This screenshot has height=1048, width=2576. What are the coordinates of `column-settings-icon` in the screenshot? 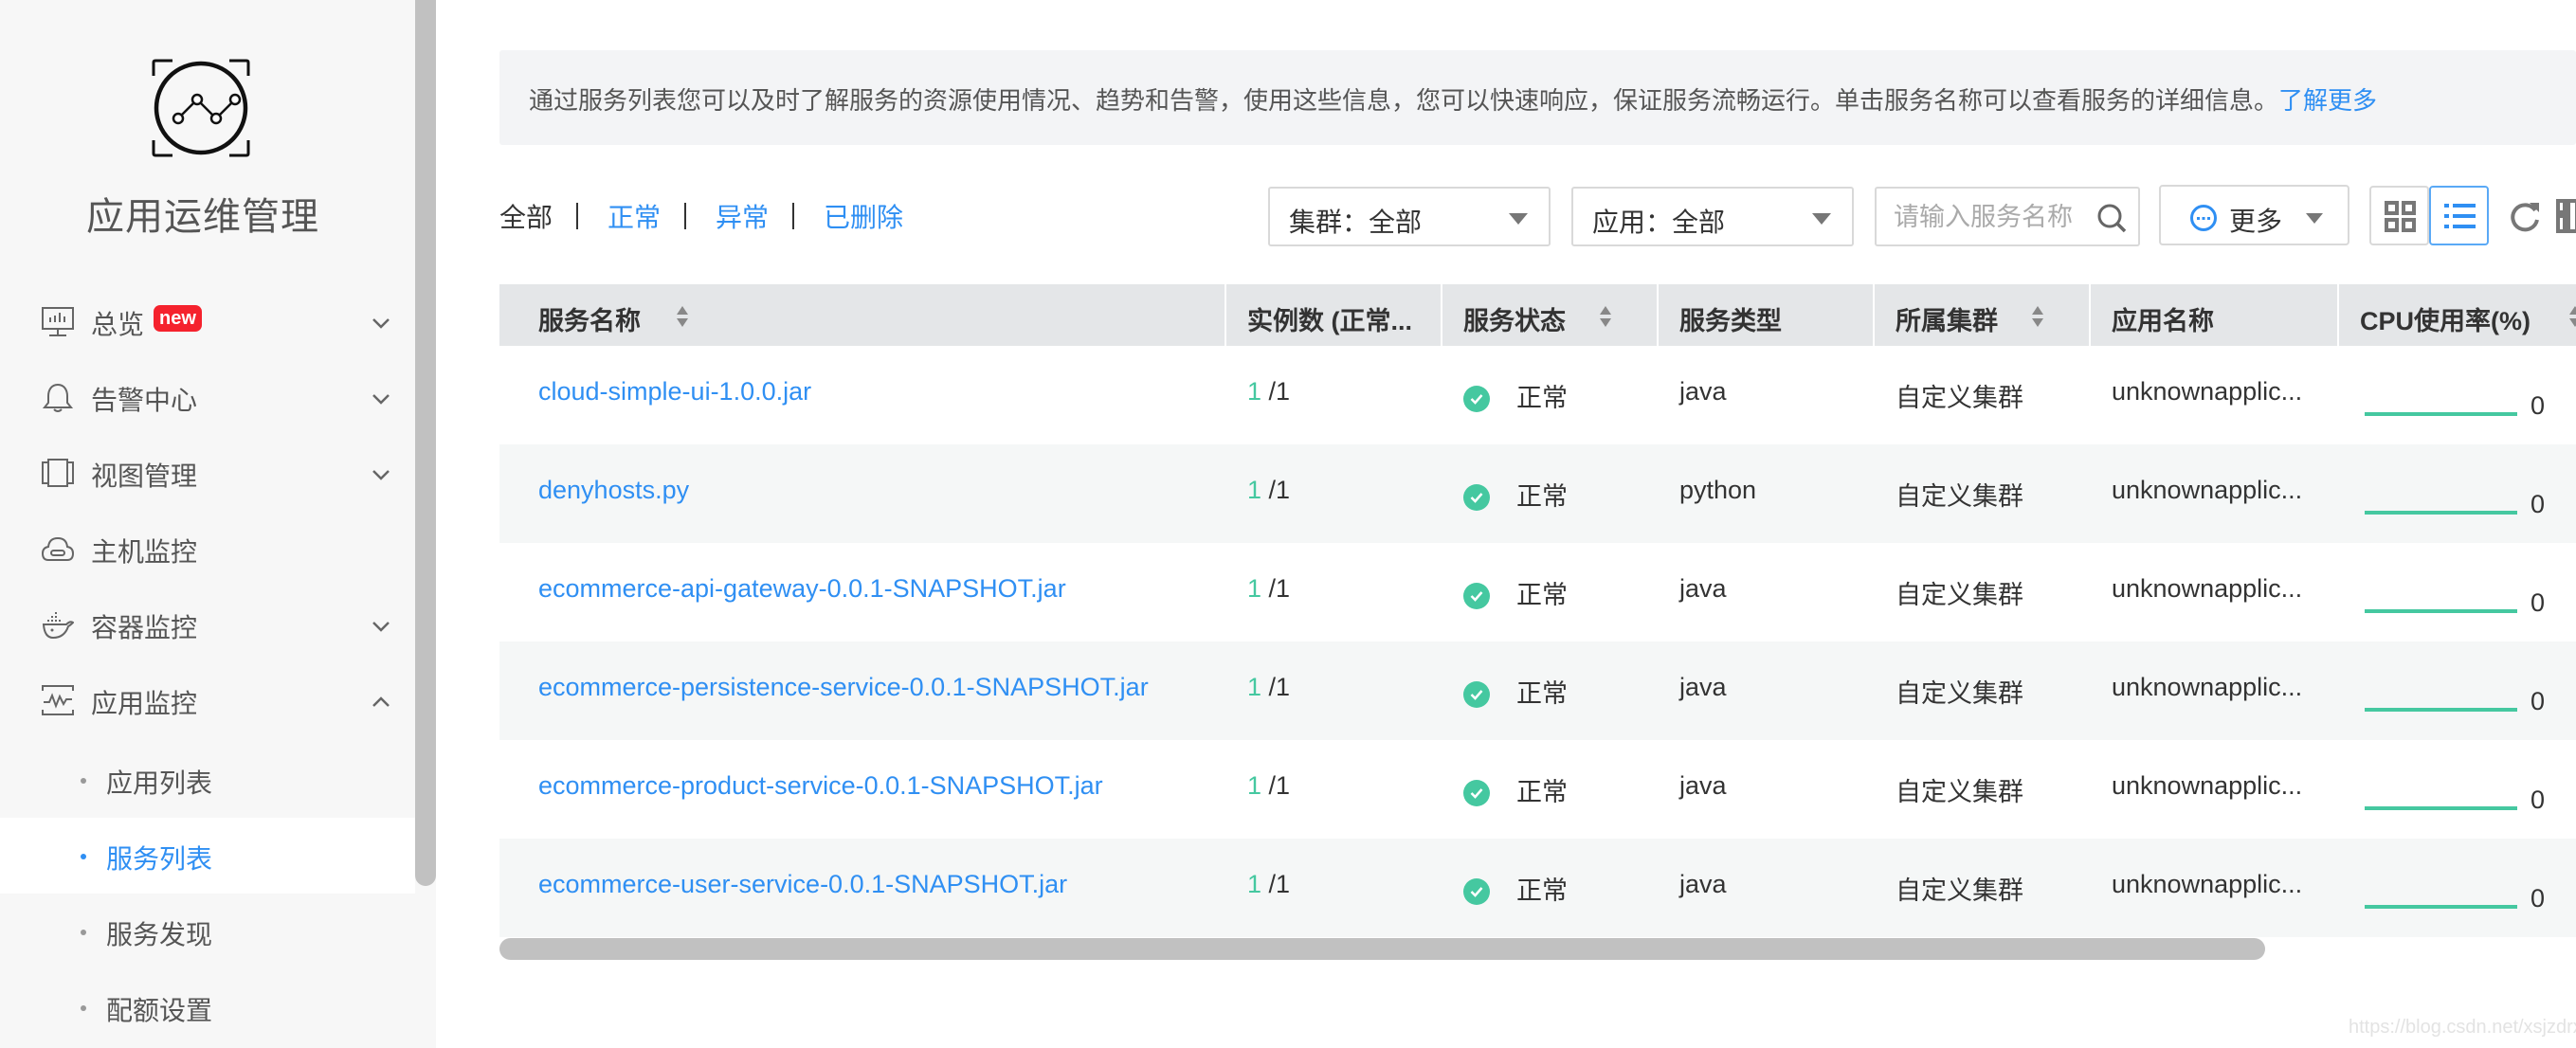 It's located at (2566, 216).